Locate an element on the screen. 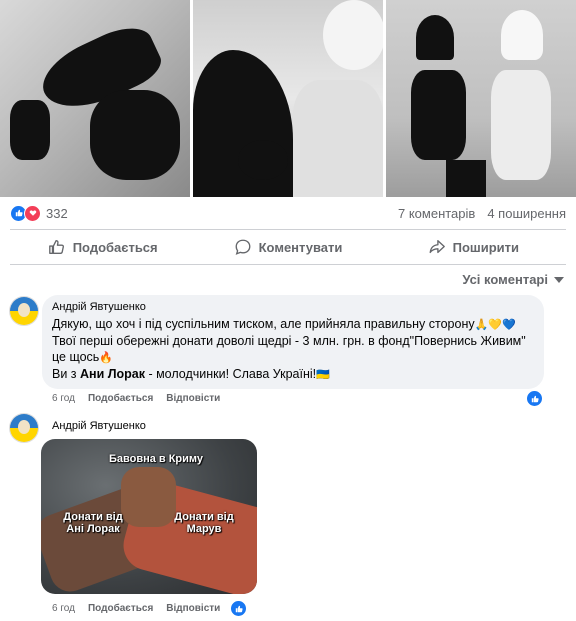 This screenshot has height=621, width=576. emoji-ukraine-flag: 🇺🇦 is located at coordinates (323, 375).